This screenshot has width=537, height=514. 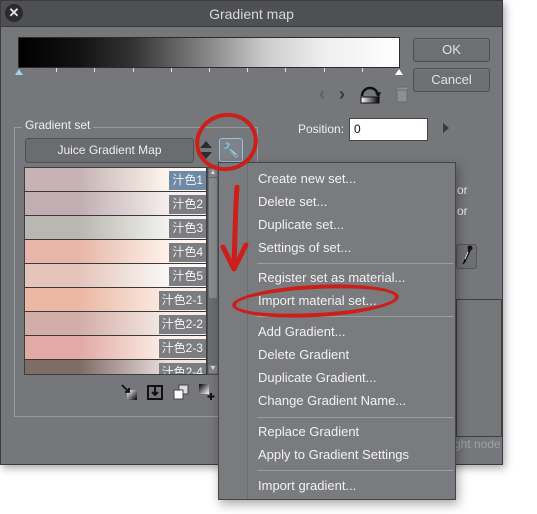 What do you see at coordinates (115, 348) in the screenshot?
I see `gradient-list-item: 汁色2-3` at bounding box center [115, 348].